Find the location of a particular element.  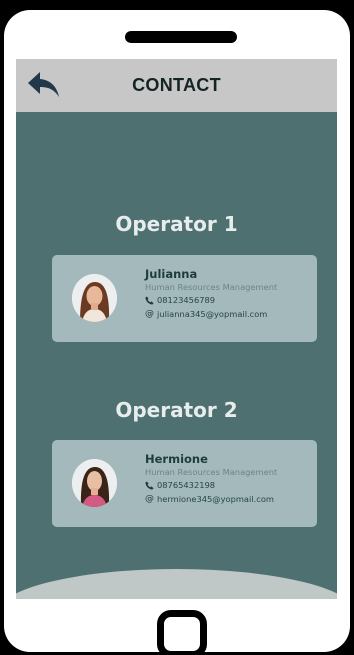

operator-1-title: Operator 1 is located at coordinates (176, 224).